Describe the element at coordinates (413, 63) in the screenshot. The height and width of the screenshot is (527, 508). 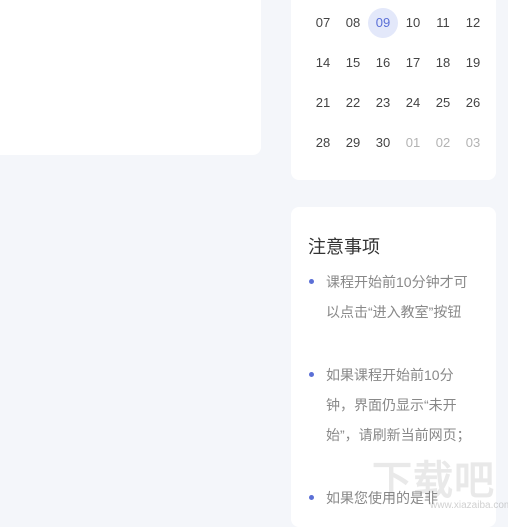
I see `calendar-day: 17` at that location.